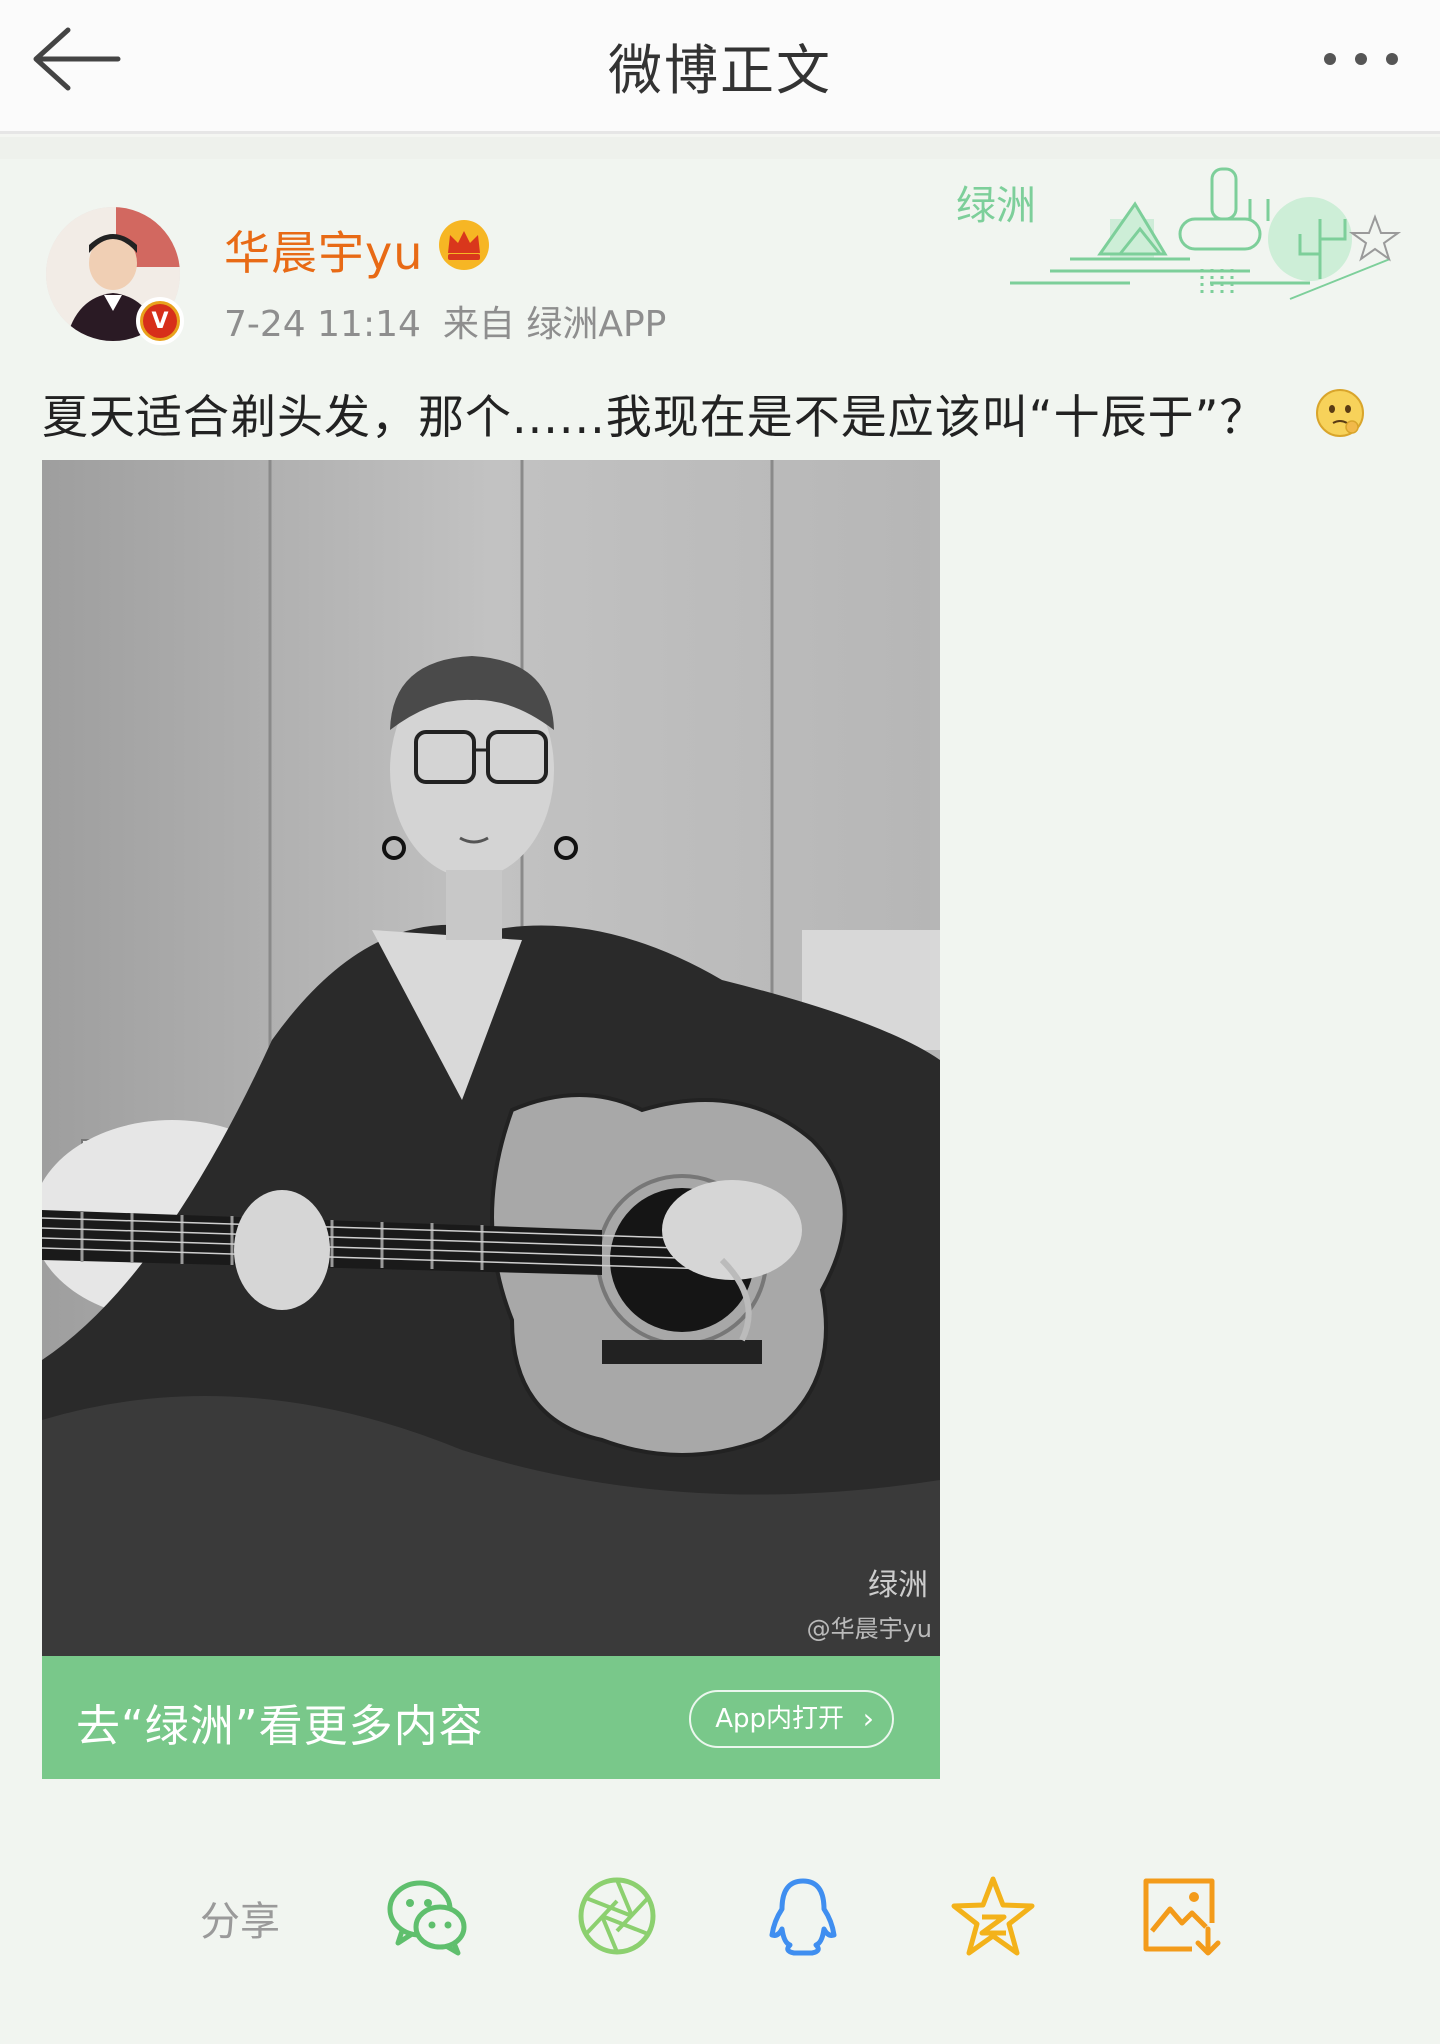 The width and height of the screenshot is (1440, 2044). Describe the element at coordinates (720, 70) in the screenshot. I see `page-title: 微博正文` at that location.